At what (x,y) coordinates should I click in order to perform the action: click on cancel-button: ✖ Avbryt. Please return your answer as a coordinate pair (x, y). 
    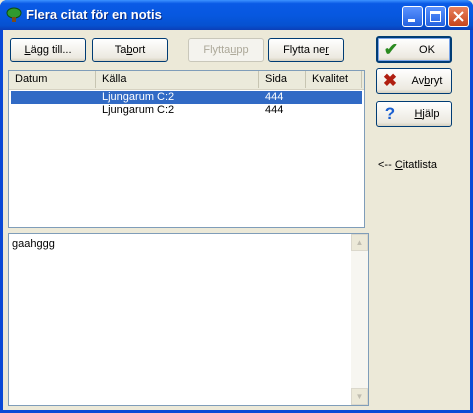
    Looking at the image, I should click on (414, 81).